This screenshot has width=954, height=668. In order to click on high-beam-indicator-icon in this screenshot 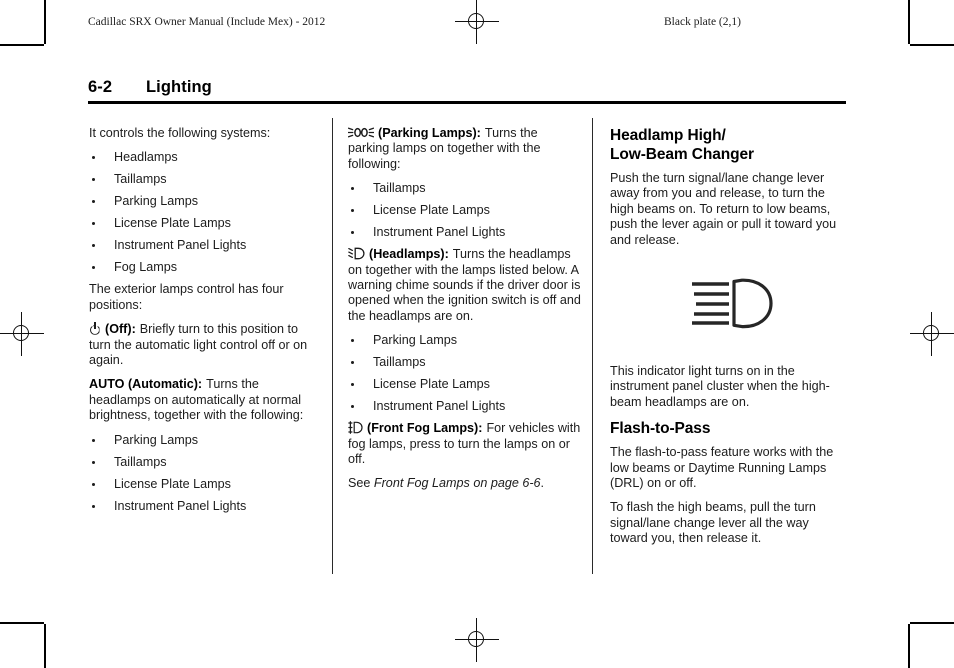, I will do `click(727, 305)`.